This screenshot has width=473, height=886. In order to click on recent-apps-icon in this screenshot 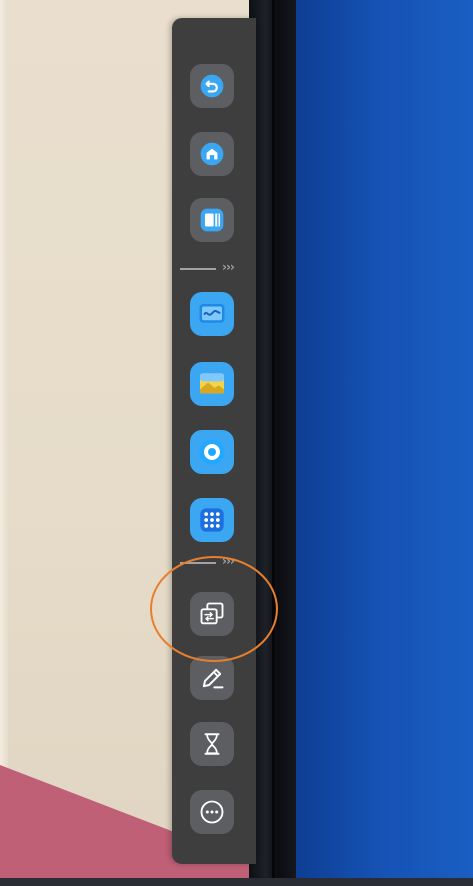, I will do `click(212, 220)`.